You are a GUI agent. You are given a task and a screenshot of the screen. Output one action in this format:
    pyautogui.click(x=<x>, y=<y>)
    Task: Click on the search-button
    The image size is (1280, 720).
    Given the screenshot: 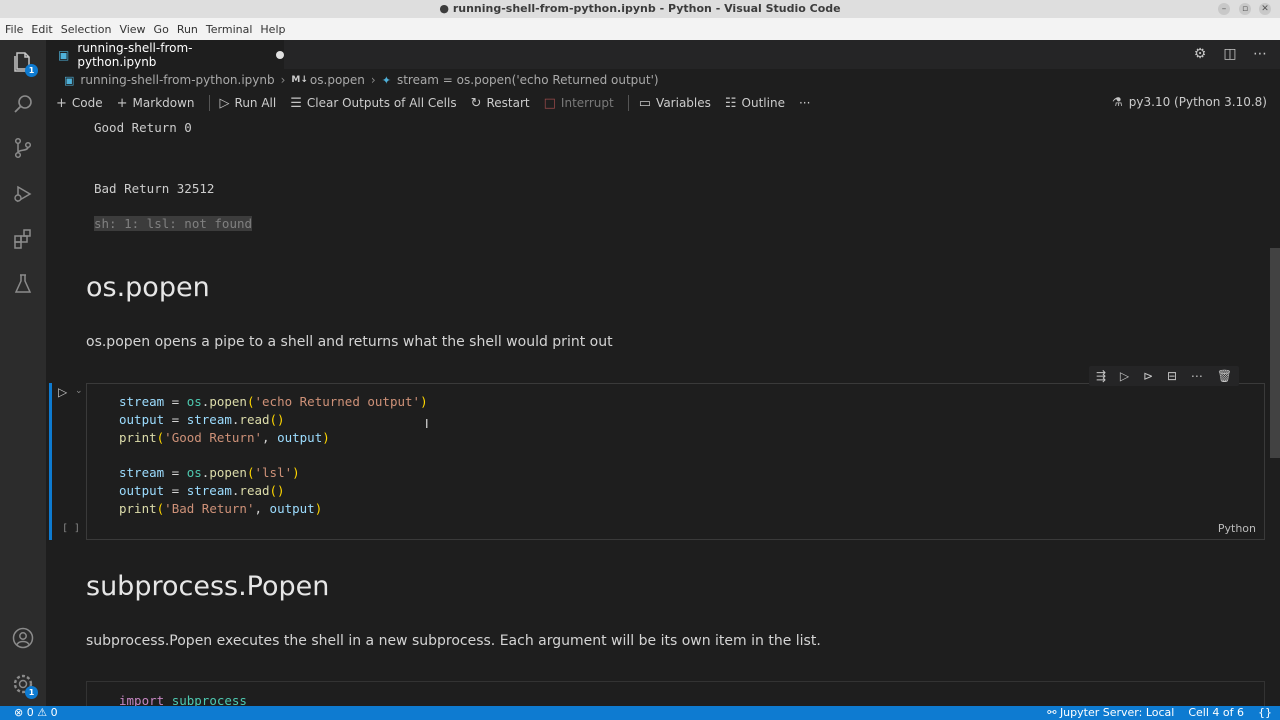 What is the action you would take?
    pyautogui.click(x=23, y=104)
    